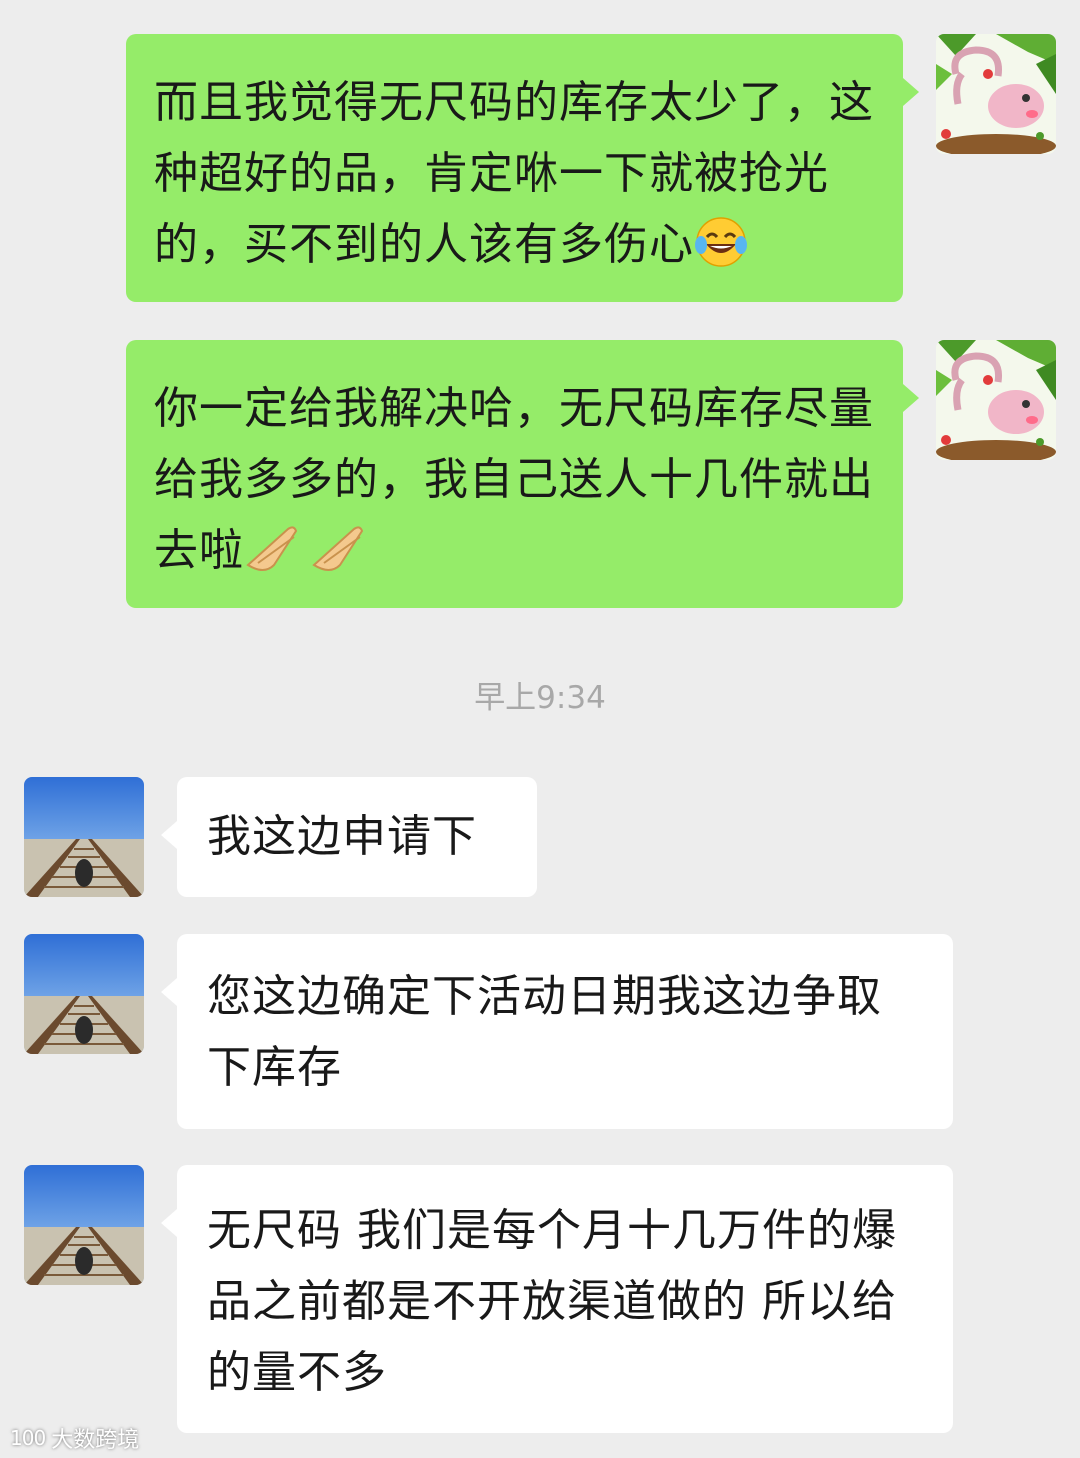 This screenshot has width=1080, height=1458. I want to click on watermark: 100 大数跨境, so click(74, 1438).